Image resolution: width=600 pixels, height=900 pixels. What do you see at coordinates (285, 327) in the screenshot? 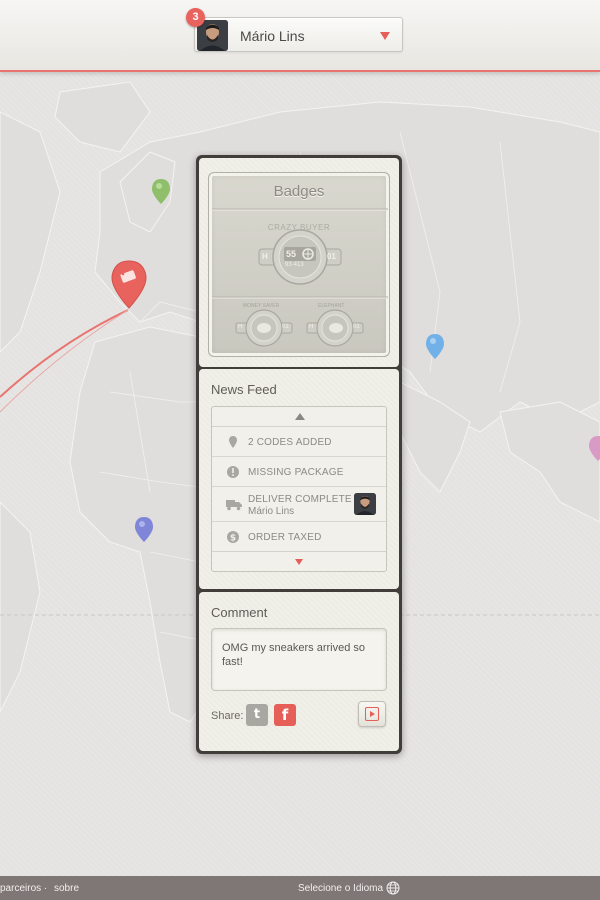
I see `small-badge-1-right-tag: 01` at bounding box center [285, 327].